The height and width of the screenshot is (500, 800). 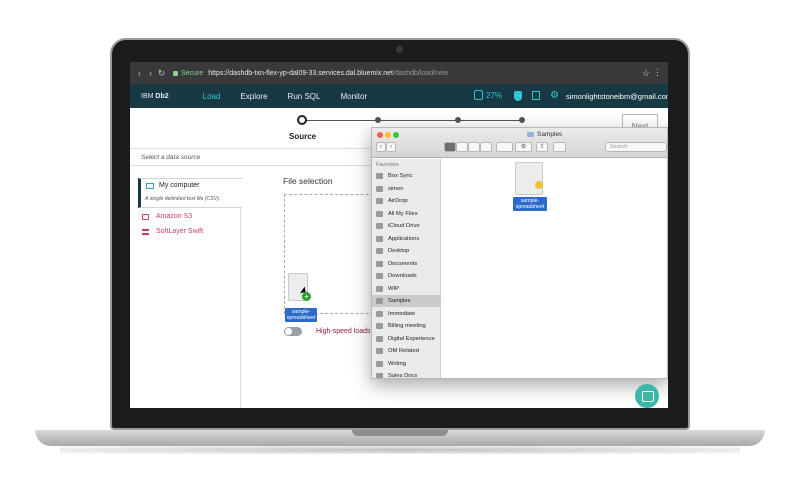 What do you see at coordinates (529, 178) in the screenshot?
I see `spreadsheet-file-icon` at bounding box center [529, 178].